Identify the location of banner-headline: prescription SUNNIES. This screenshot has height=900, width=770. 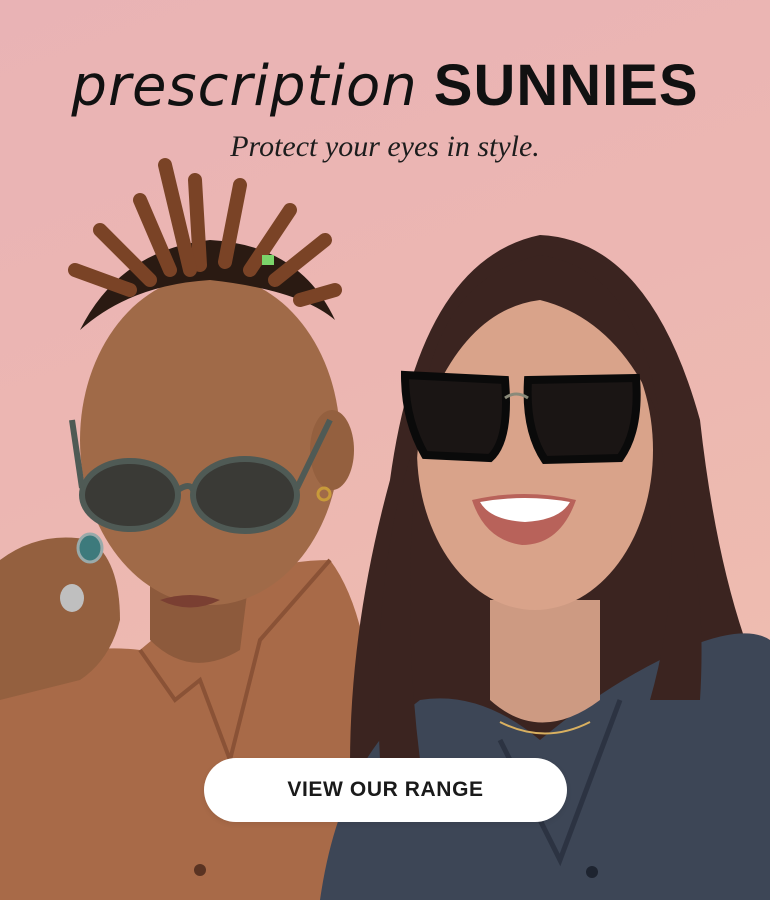
(385, 85).